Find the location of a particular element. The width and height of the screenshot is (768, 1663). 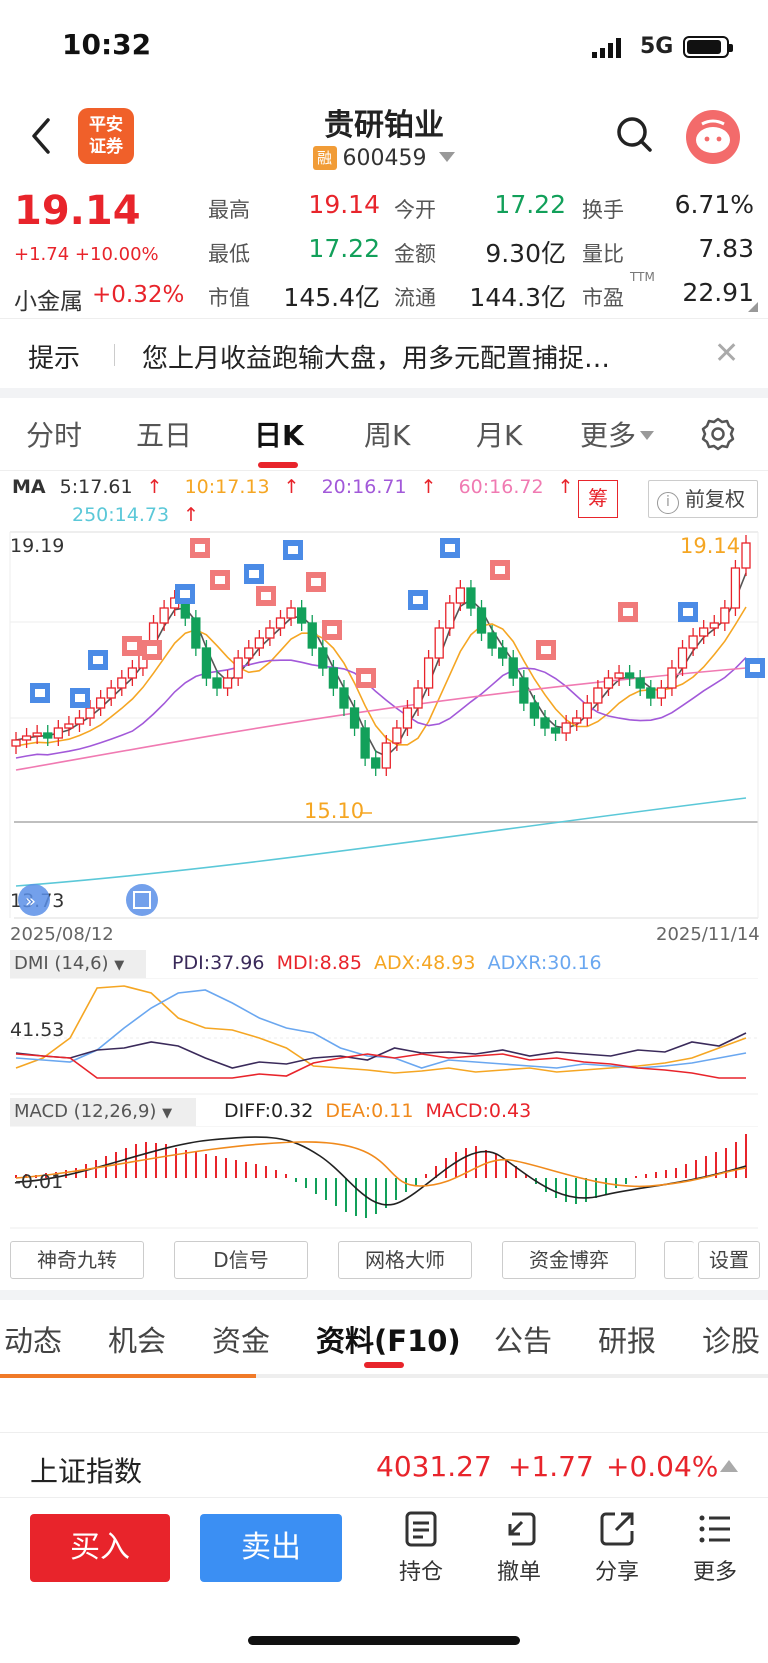

margin-badge: 融 is located at coordinates (324, 158).